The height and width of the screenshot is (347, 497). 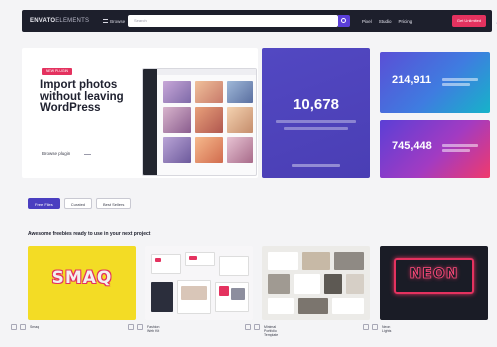 I want to click on browse-label: Browse, so click(x=118, y=21).